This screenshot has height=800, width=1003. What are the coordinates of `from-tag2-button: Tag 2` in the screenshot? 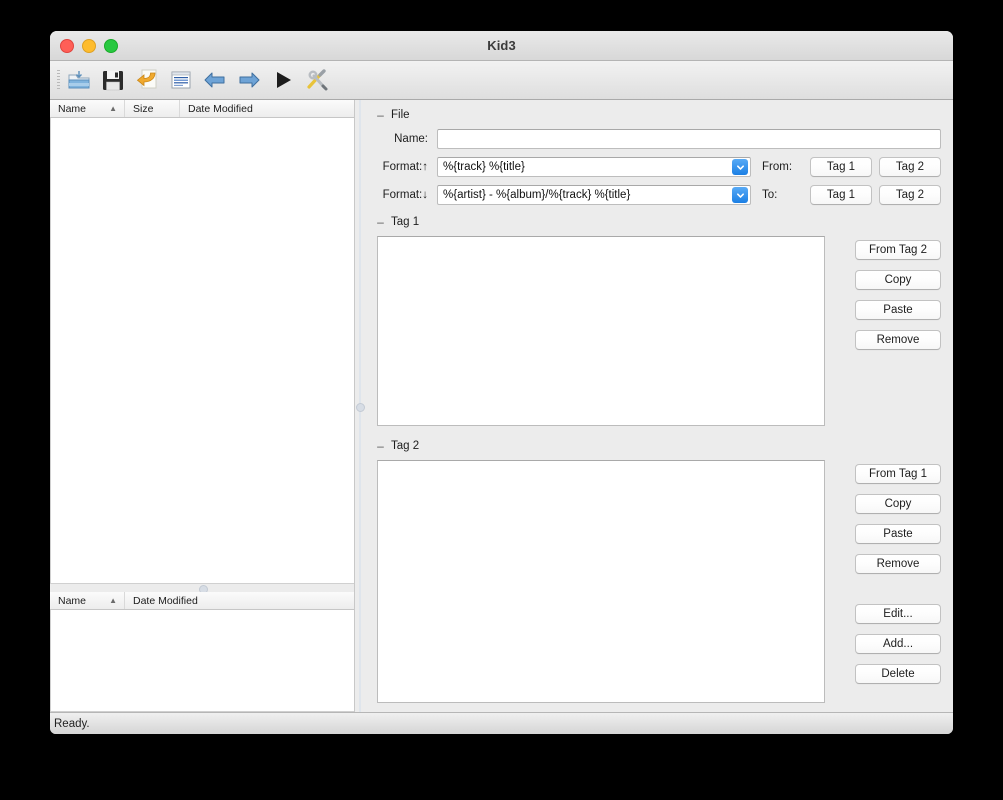 It's located at (910, 167).